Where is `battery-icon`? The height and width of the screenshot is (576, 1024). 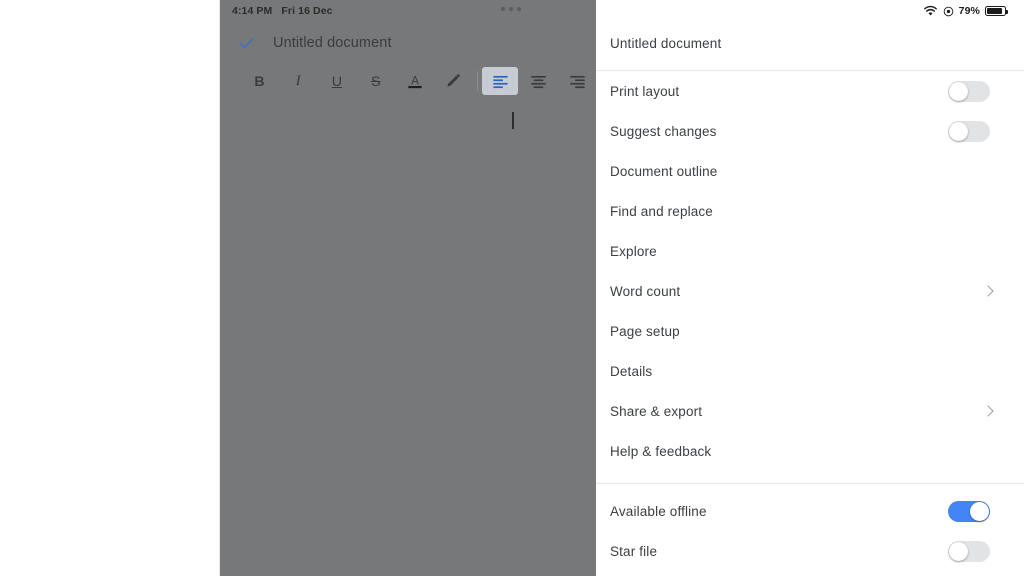 battery-icon is located at coordinates (997, 11).